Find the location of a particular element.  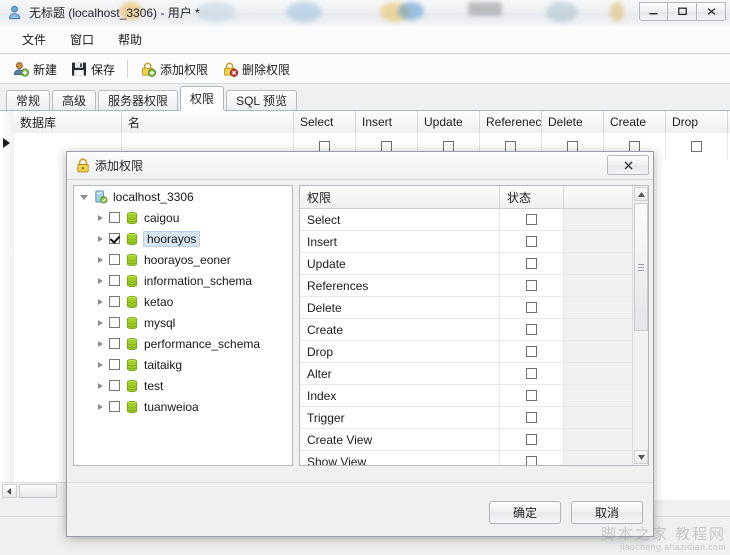

tree-item-information-schema: information_schema is located at coordinates (183, 280).